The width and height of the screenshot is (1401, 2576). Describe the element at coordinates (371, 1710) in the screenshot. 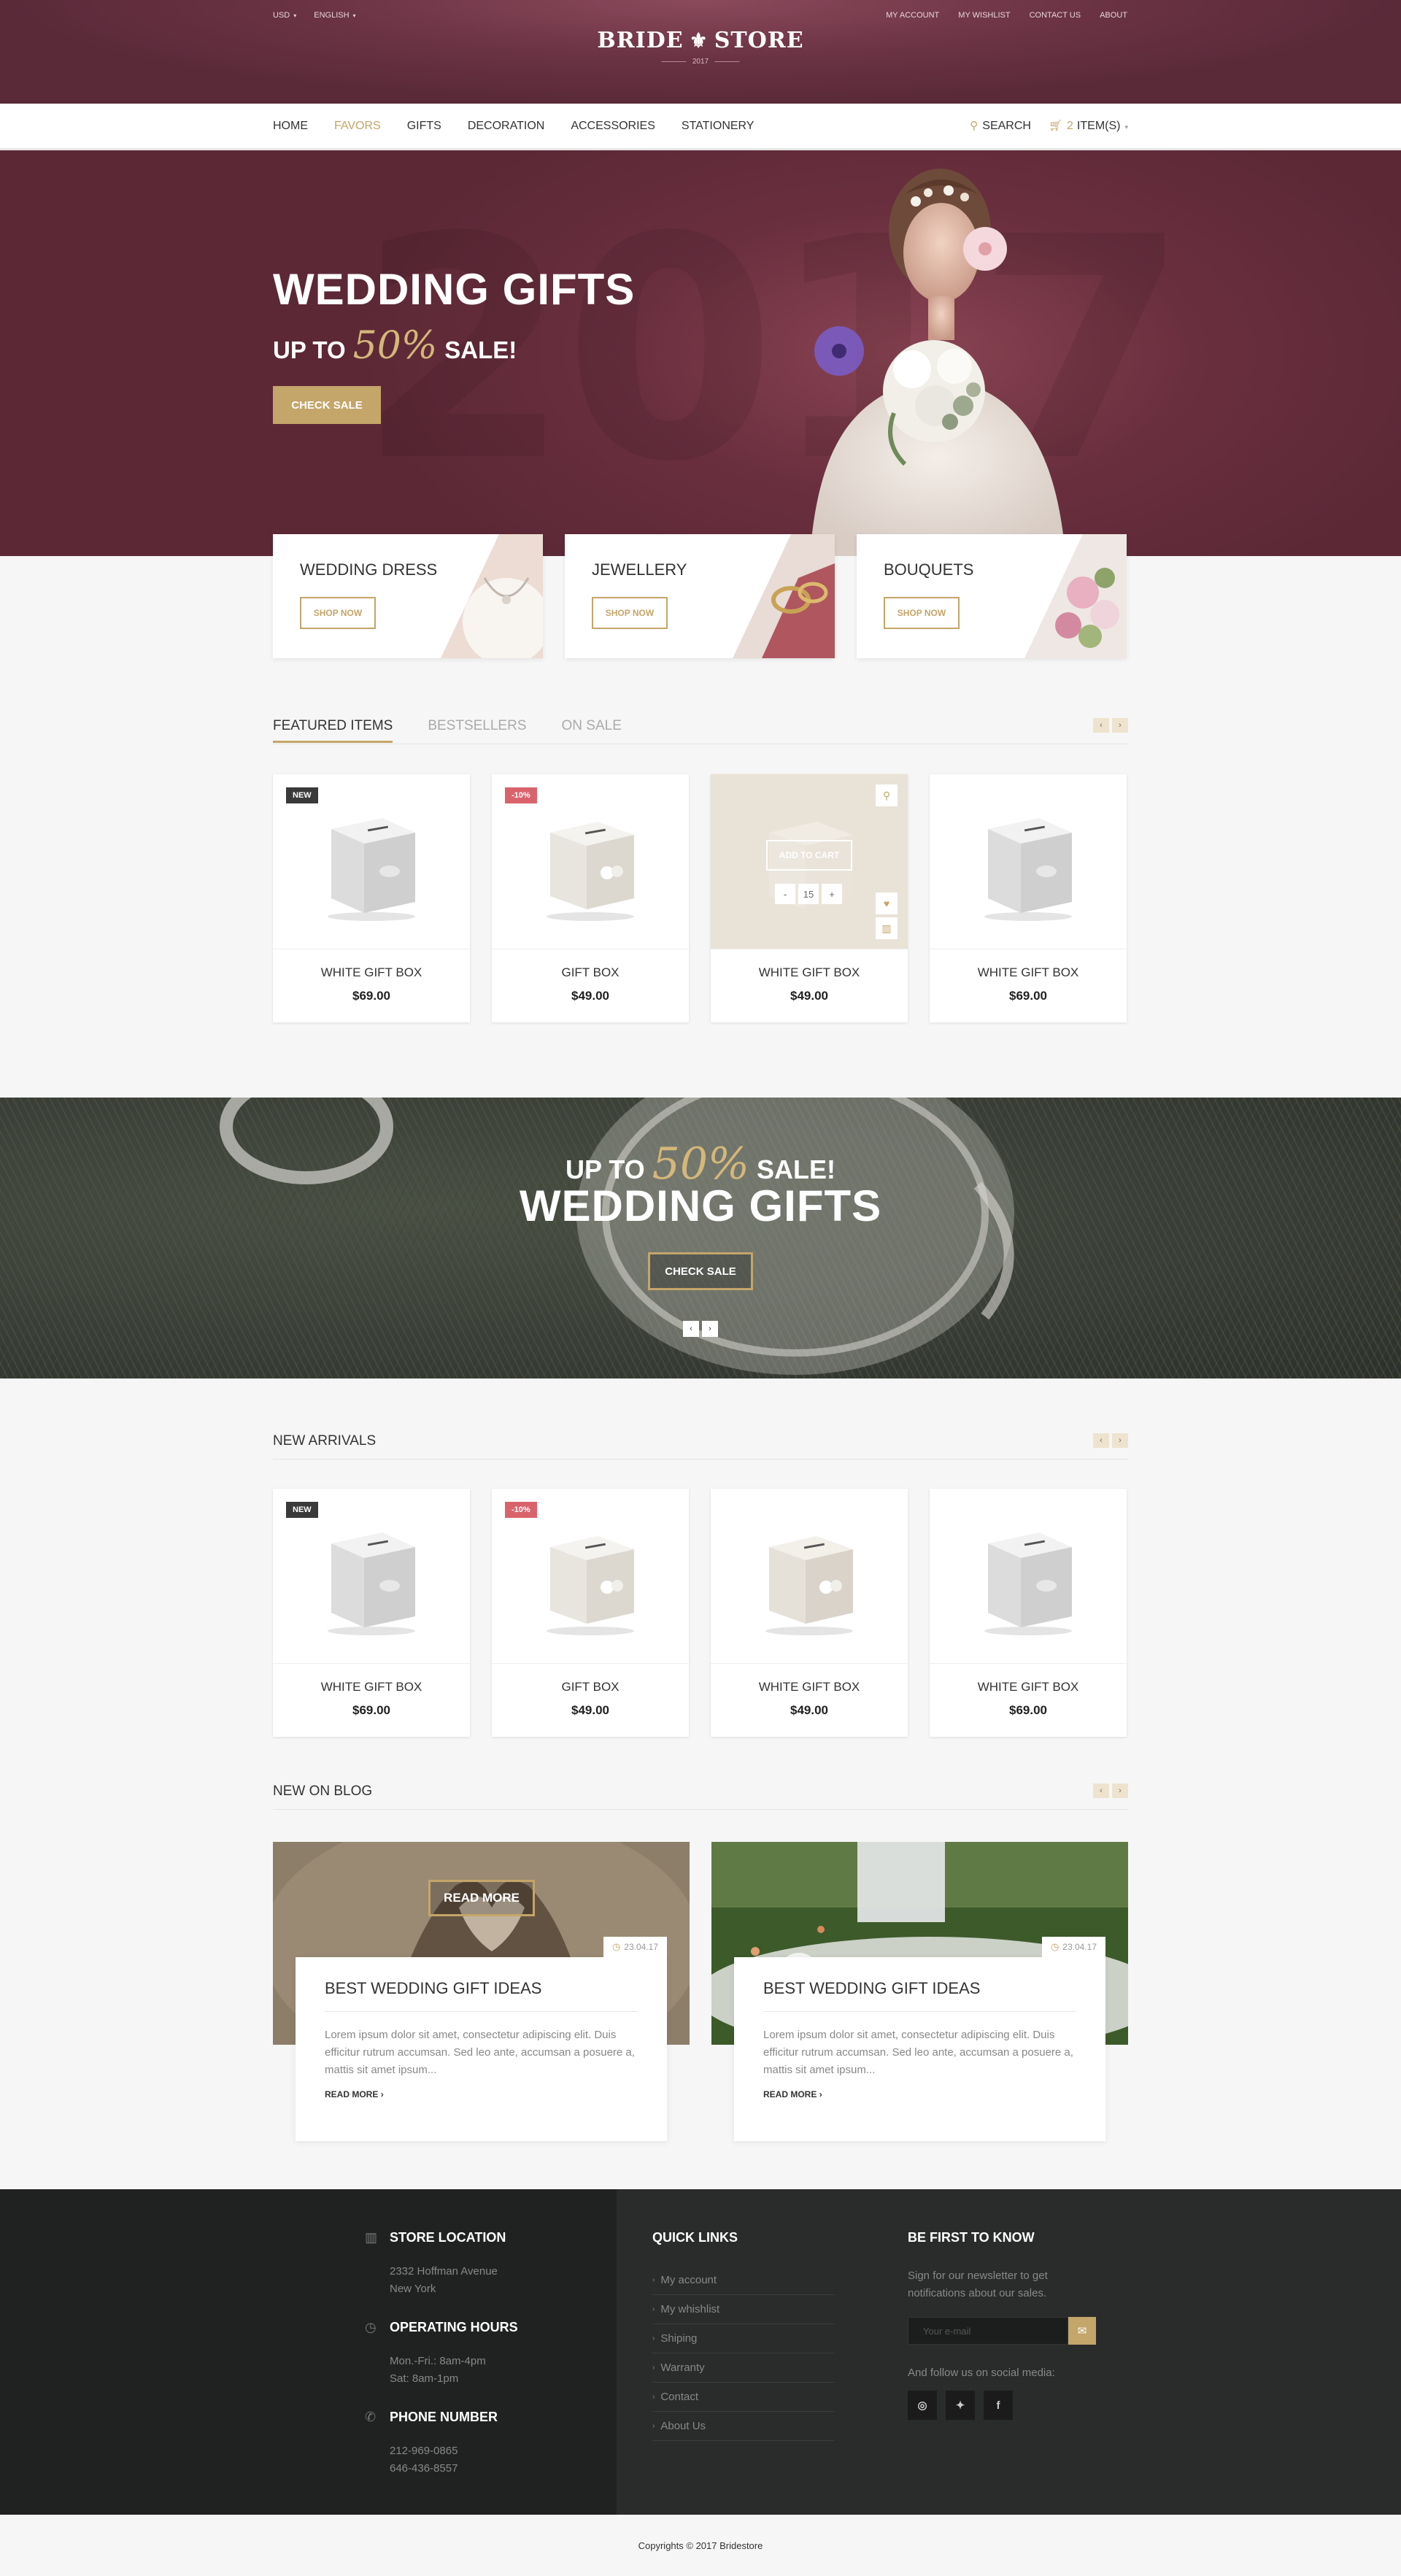

I see `product-price: $69.00` at that location.